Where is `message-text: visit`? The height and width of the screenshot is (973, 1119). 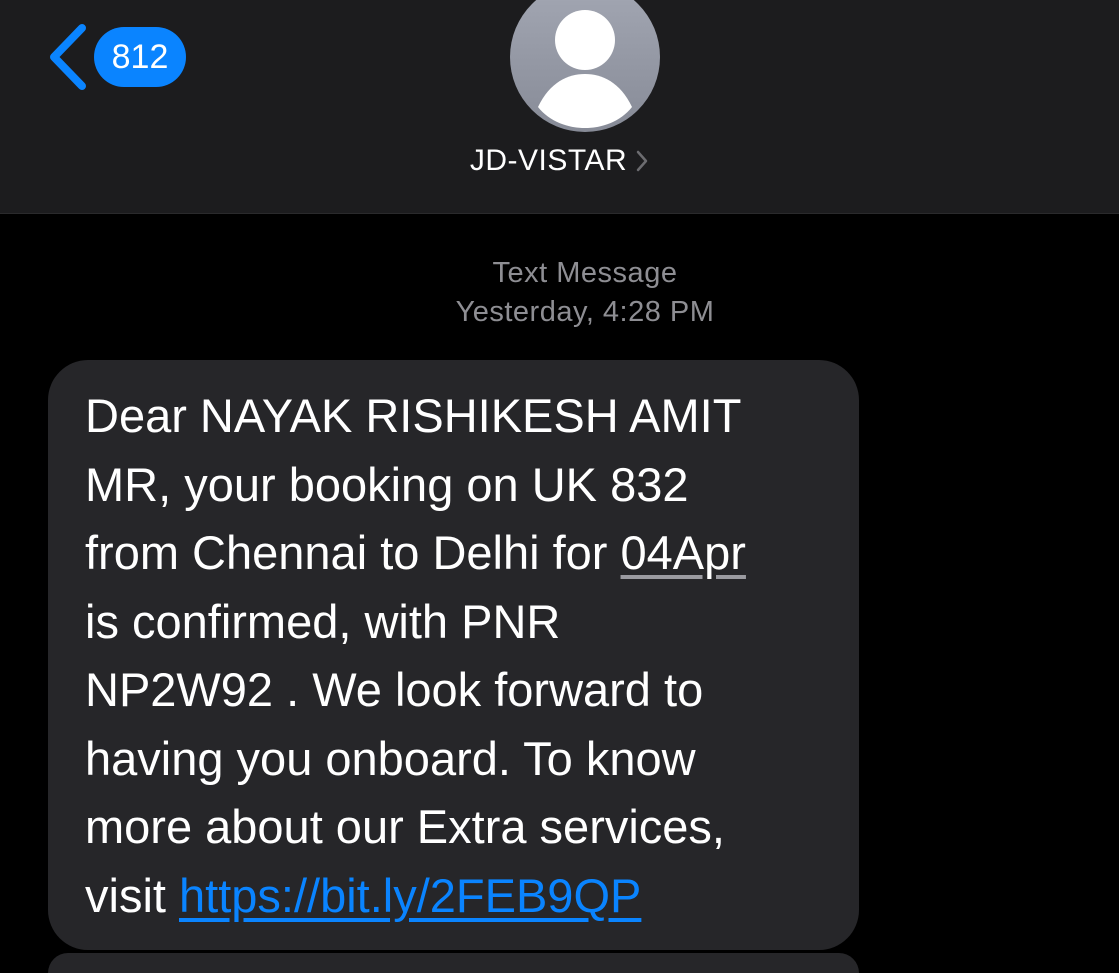 message-text: visit is located at coordinates (132, 895).